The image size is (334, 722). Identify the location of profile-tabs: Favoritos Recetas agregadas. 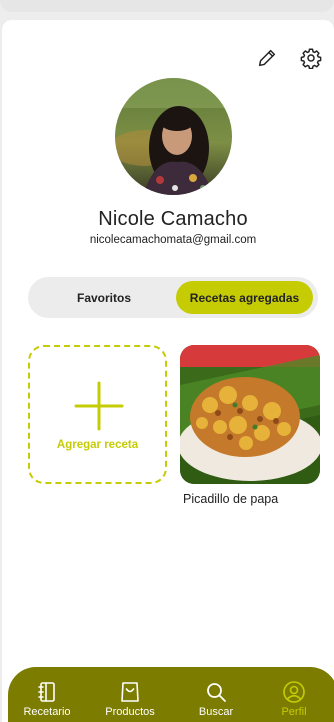
(173, 297).